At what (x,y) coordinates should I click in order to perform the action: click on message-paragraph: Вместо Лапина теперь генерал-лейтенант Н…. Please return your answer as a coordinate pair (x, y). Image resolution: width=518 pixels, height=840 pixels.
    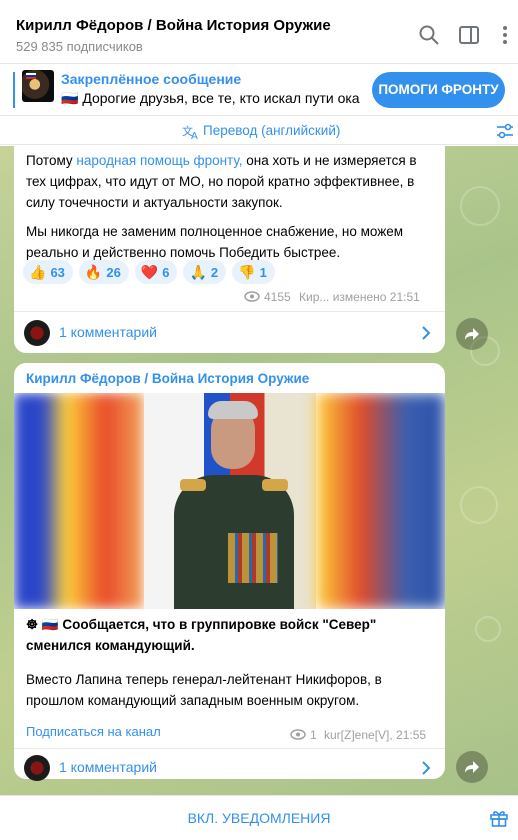
    Looking at the image, I should click on (204, 690).